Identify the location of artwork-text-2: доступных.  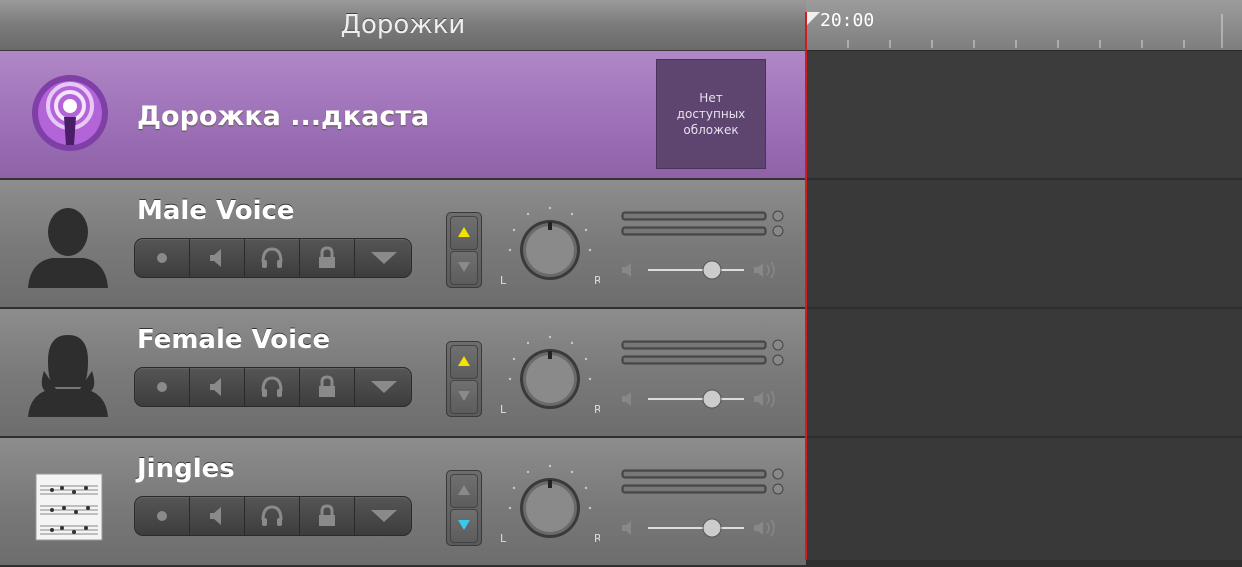
(711, 114).